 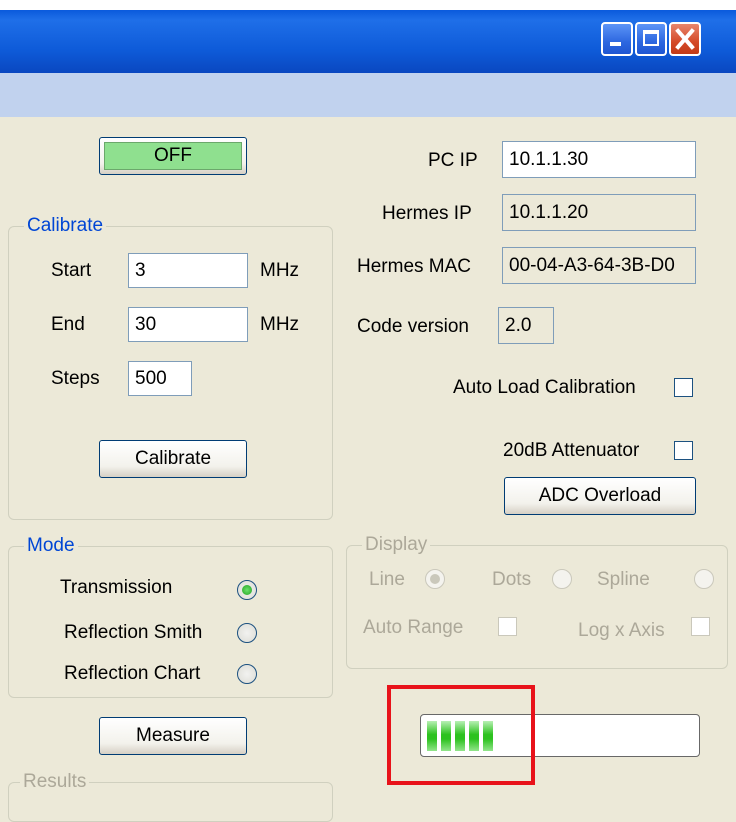 I want to click on power-toggle-button: OFF, so click(x=173, y=156).